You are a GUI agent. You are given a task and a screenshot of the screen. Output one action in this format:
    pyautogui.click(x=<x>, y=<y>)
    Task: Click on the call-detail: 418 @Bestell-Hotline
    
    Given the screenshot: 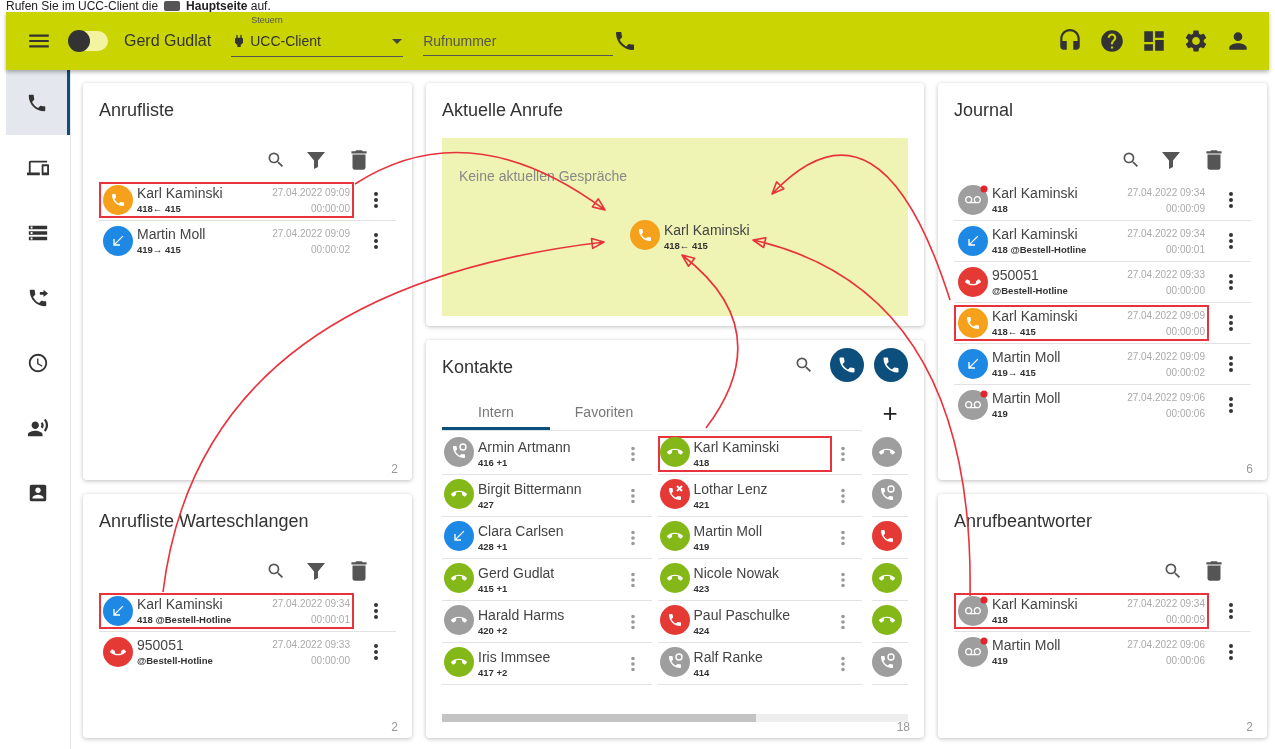 What is the action you would take?
    pyautogui.click(x=1040, y=249)
    